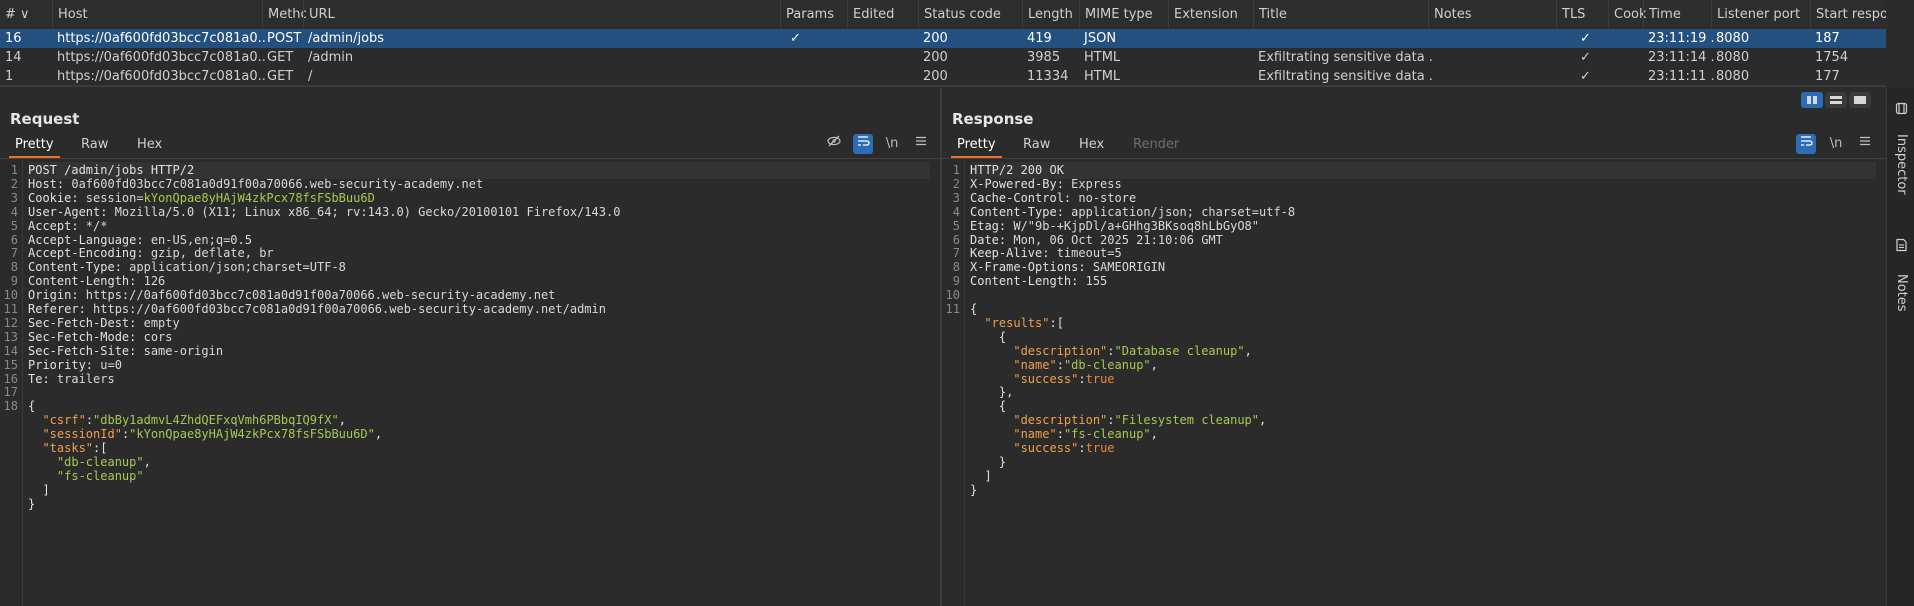 The width and height of the screenshot is (1914, 606). What do you see at coordinates (1125, 14) in the screenshot?
I see `col-header-mime-type: MIME type` at bounding box center [1125, 14].